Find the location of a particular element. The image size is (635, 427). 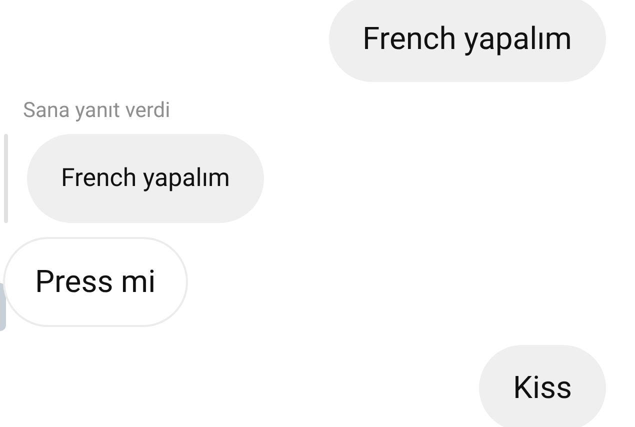

avatar is located at coordinates (3, 307).